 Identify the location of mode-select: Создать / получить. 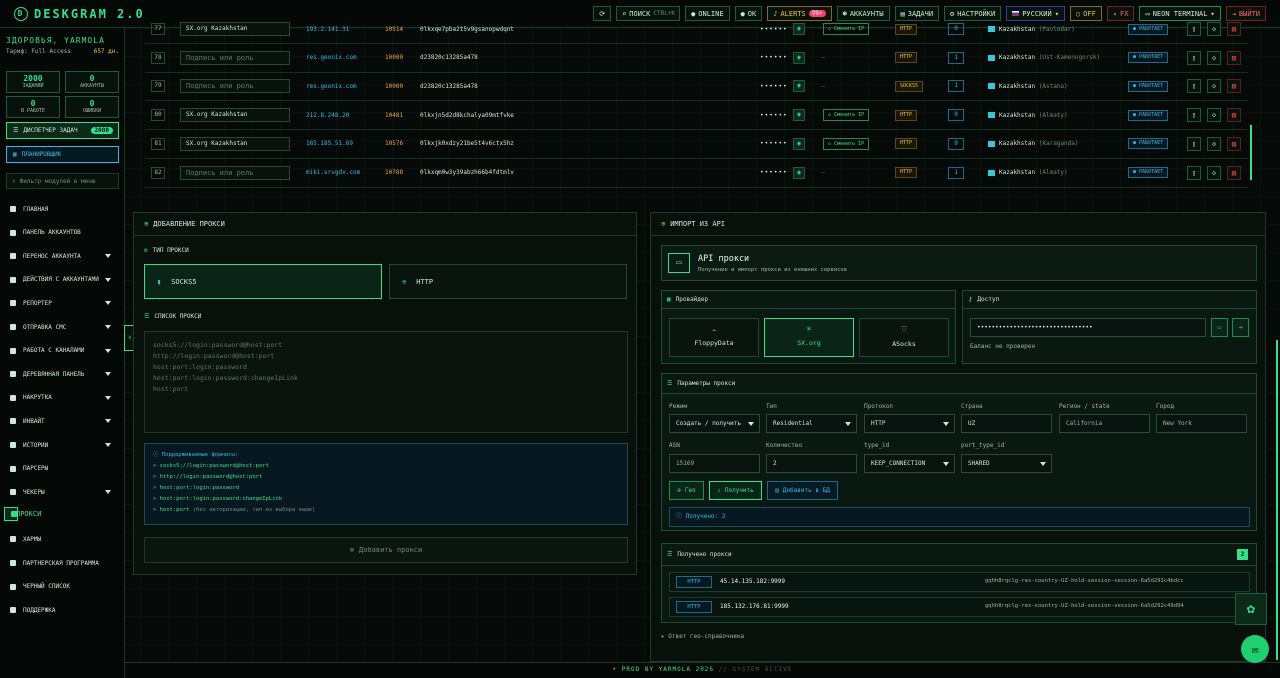
(714, 423).